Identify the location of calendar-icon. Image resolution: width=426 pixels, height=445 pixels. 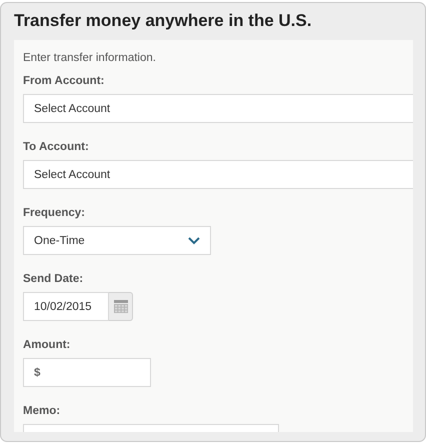
(121, 306).